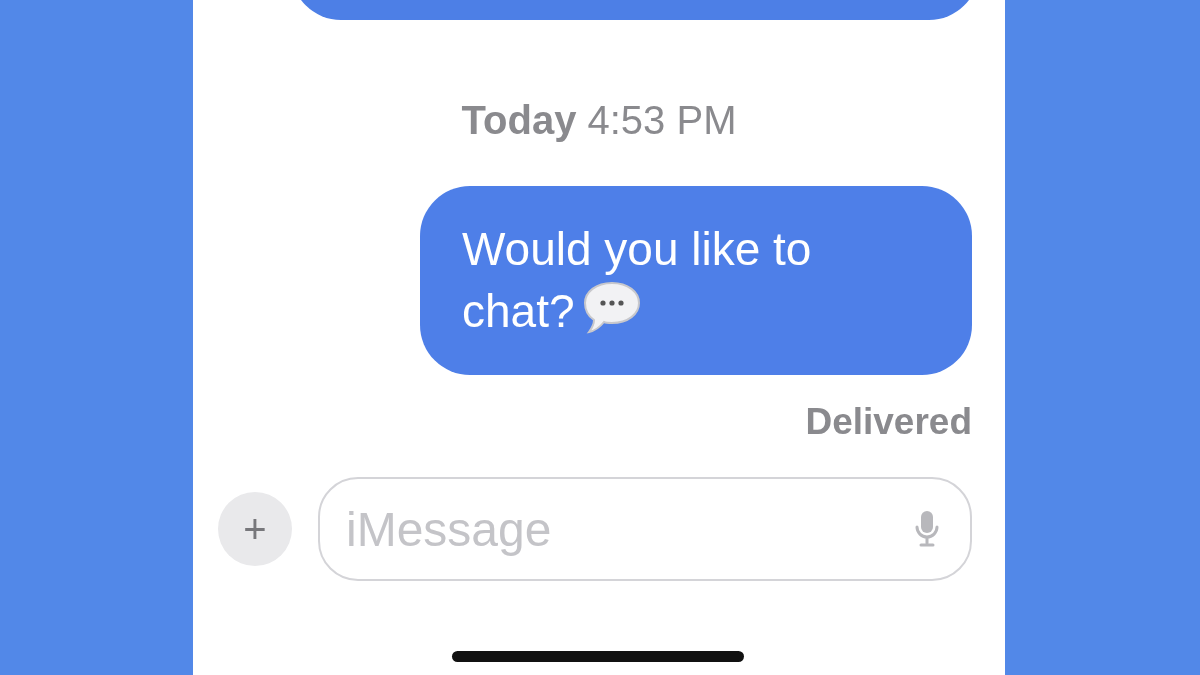 The height and width of the screenshot is (675, 1200). I want to click on microphone-icon, so click(927, 529).